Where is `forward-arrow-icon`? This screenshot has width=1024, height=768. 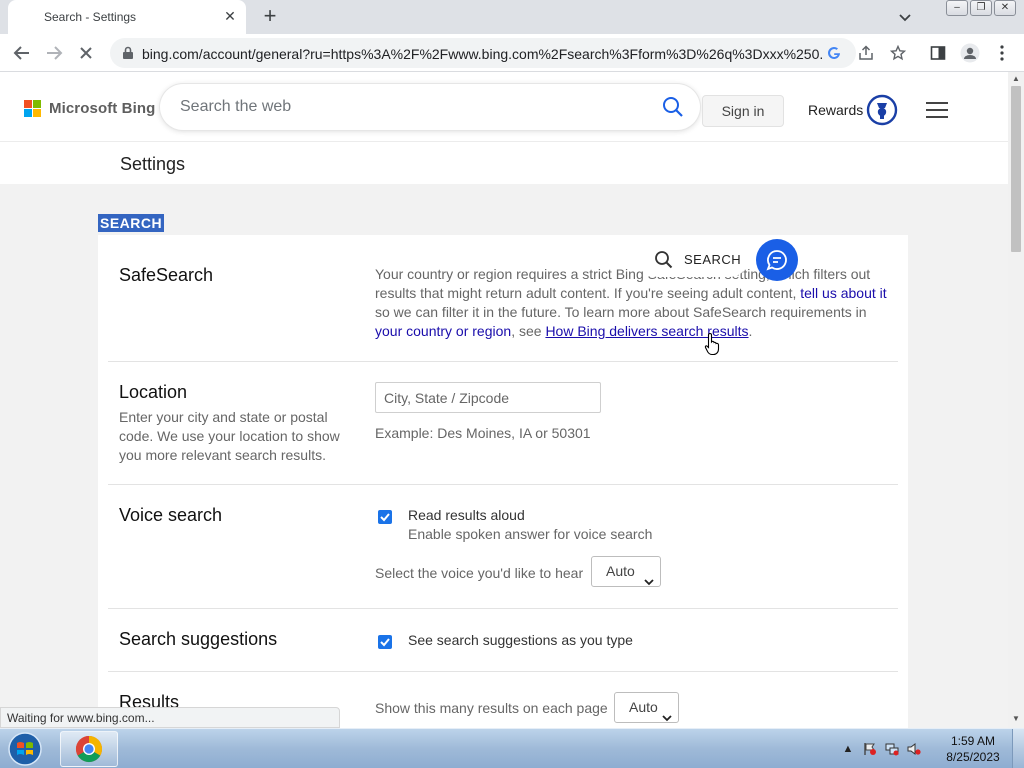 forward-arrow-icon is located at coordinates (54, 53).